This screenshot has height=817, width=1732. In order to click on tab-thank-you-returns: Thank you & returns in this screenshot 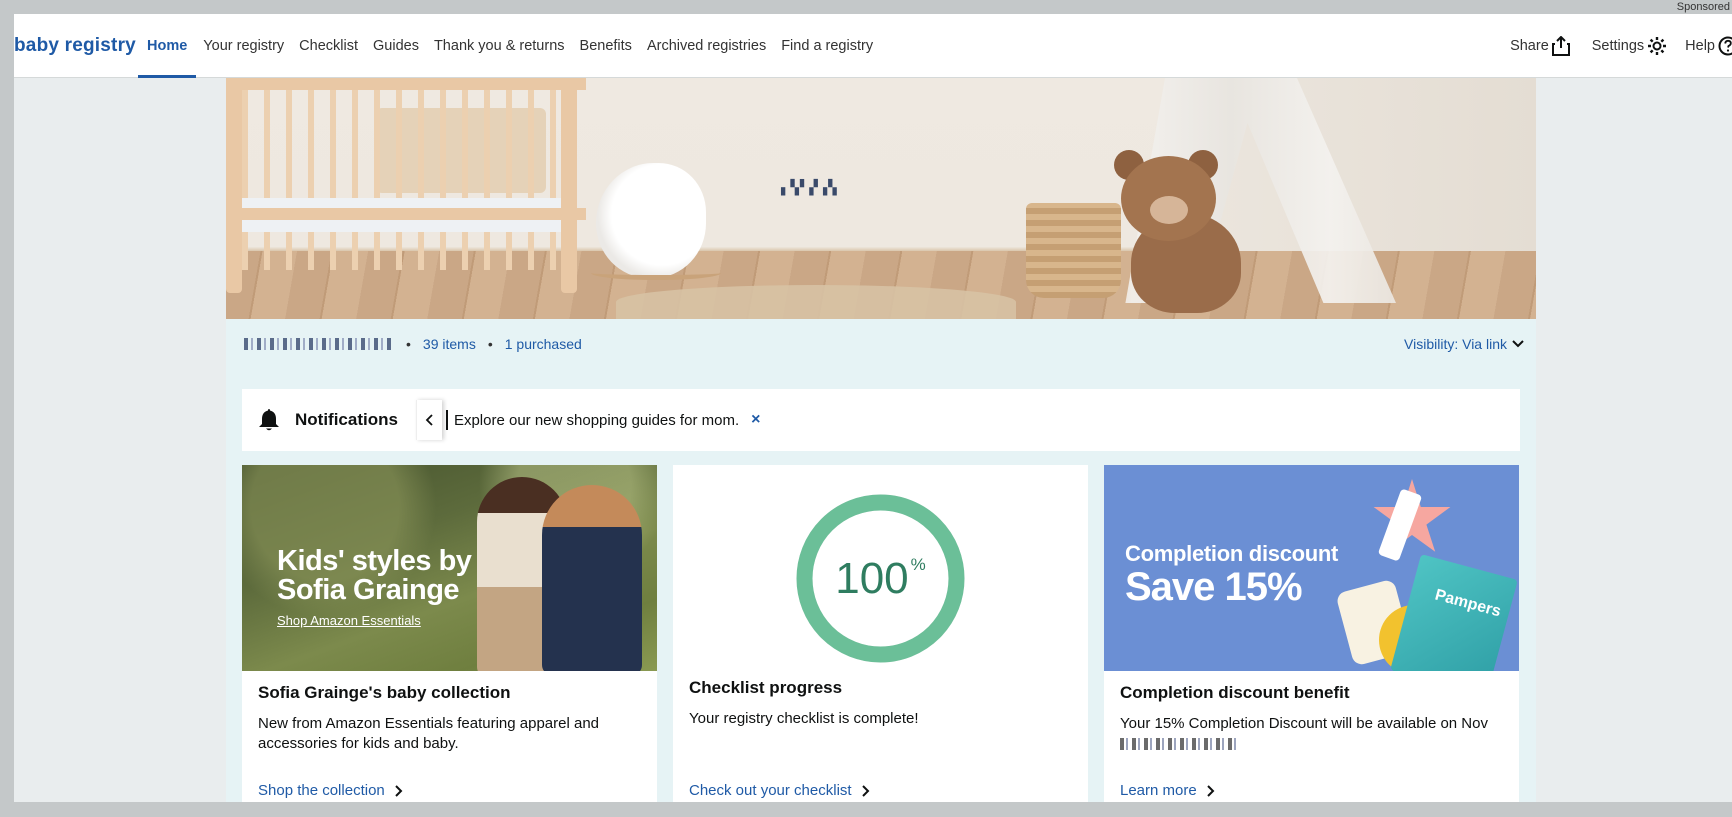, I will do `click(499, 46)`.